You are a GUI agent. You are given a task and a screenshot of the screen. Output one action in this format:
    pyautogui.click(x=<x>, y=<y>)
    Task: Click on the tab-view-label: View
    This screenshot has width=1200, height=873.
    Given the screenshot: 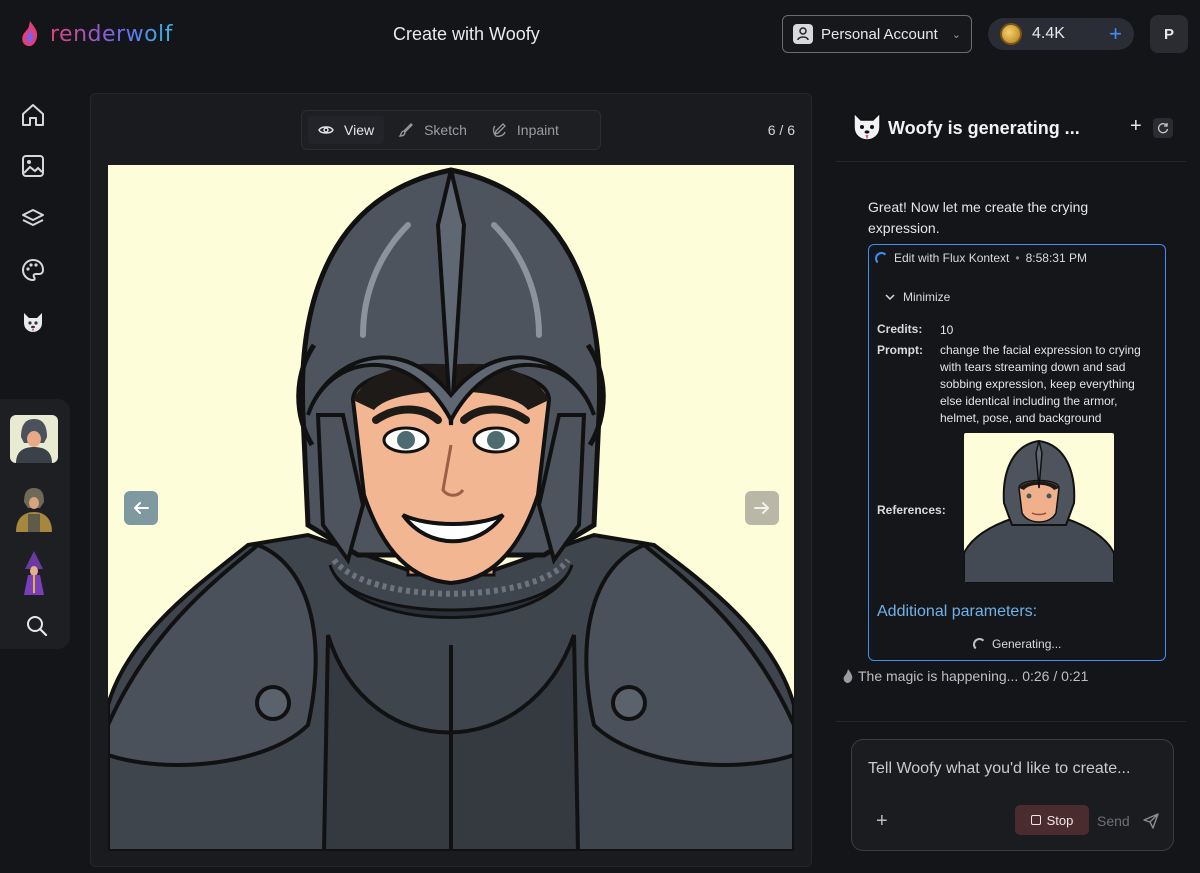 What is the action you would take?
    pyautogui.click(x=359, y=130)
    